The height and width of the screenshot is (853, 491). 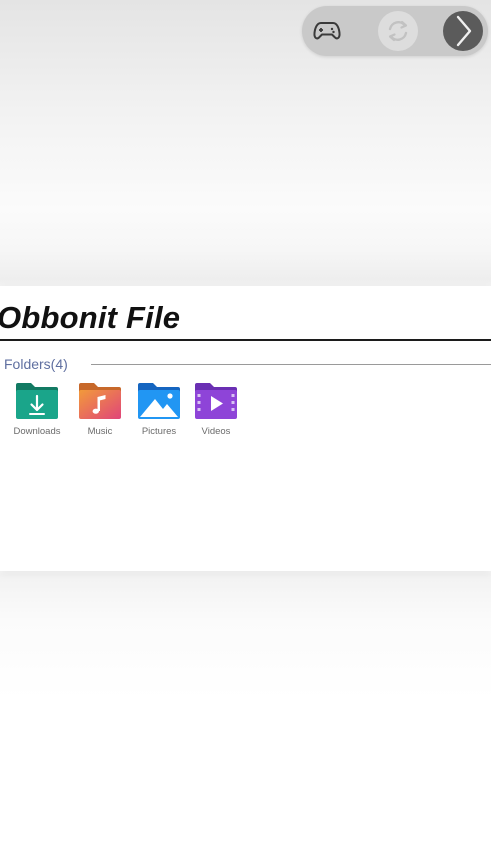 What do you see at coordinates (291, 364) in the screenshot?
I see `section-divider` at bounding box center [291, 364].